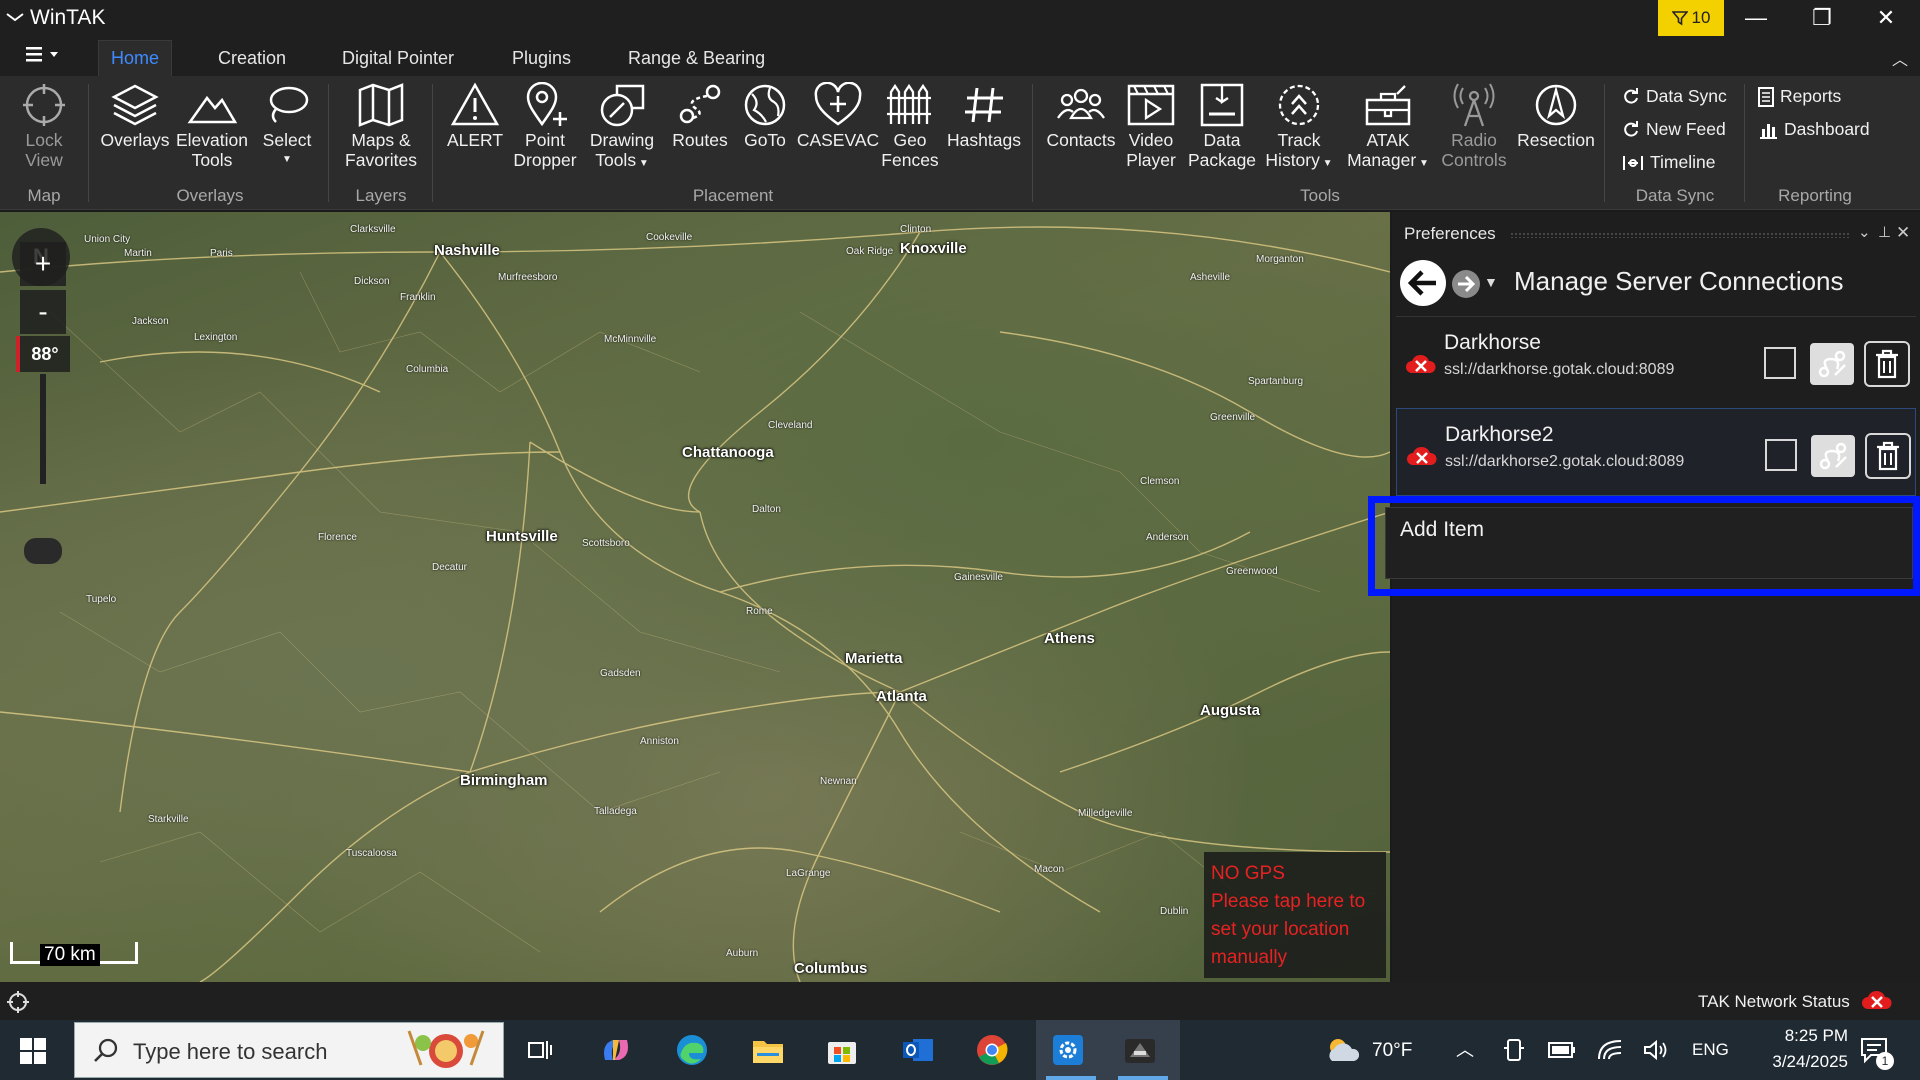 The height and width of the screenshot is (1080, 1920). I want to click on lock-view-button: Lock View, so click(44, 126).